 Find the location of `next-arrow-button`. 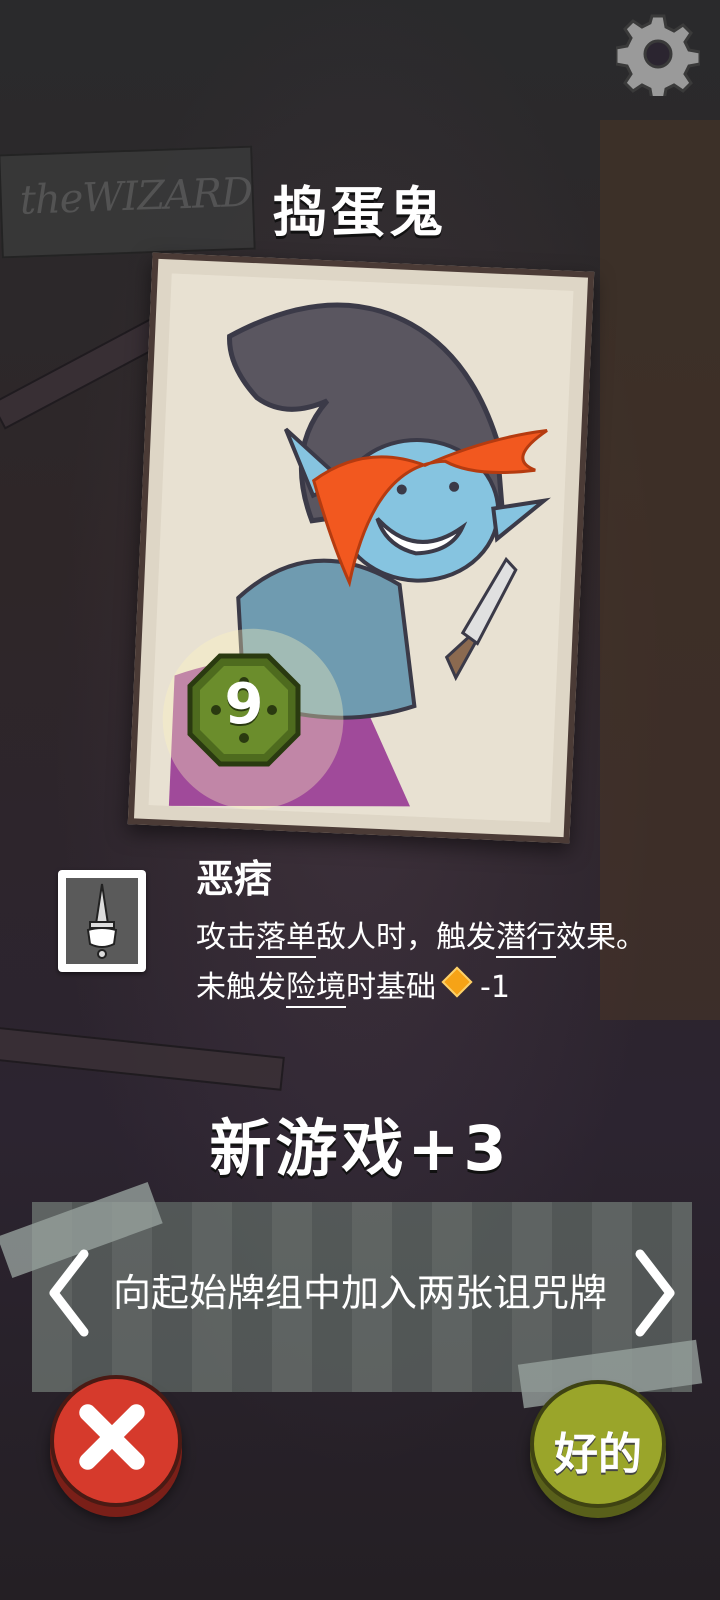

next-arrow-button is located at coordinates (655, 1293).